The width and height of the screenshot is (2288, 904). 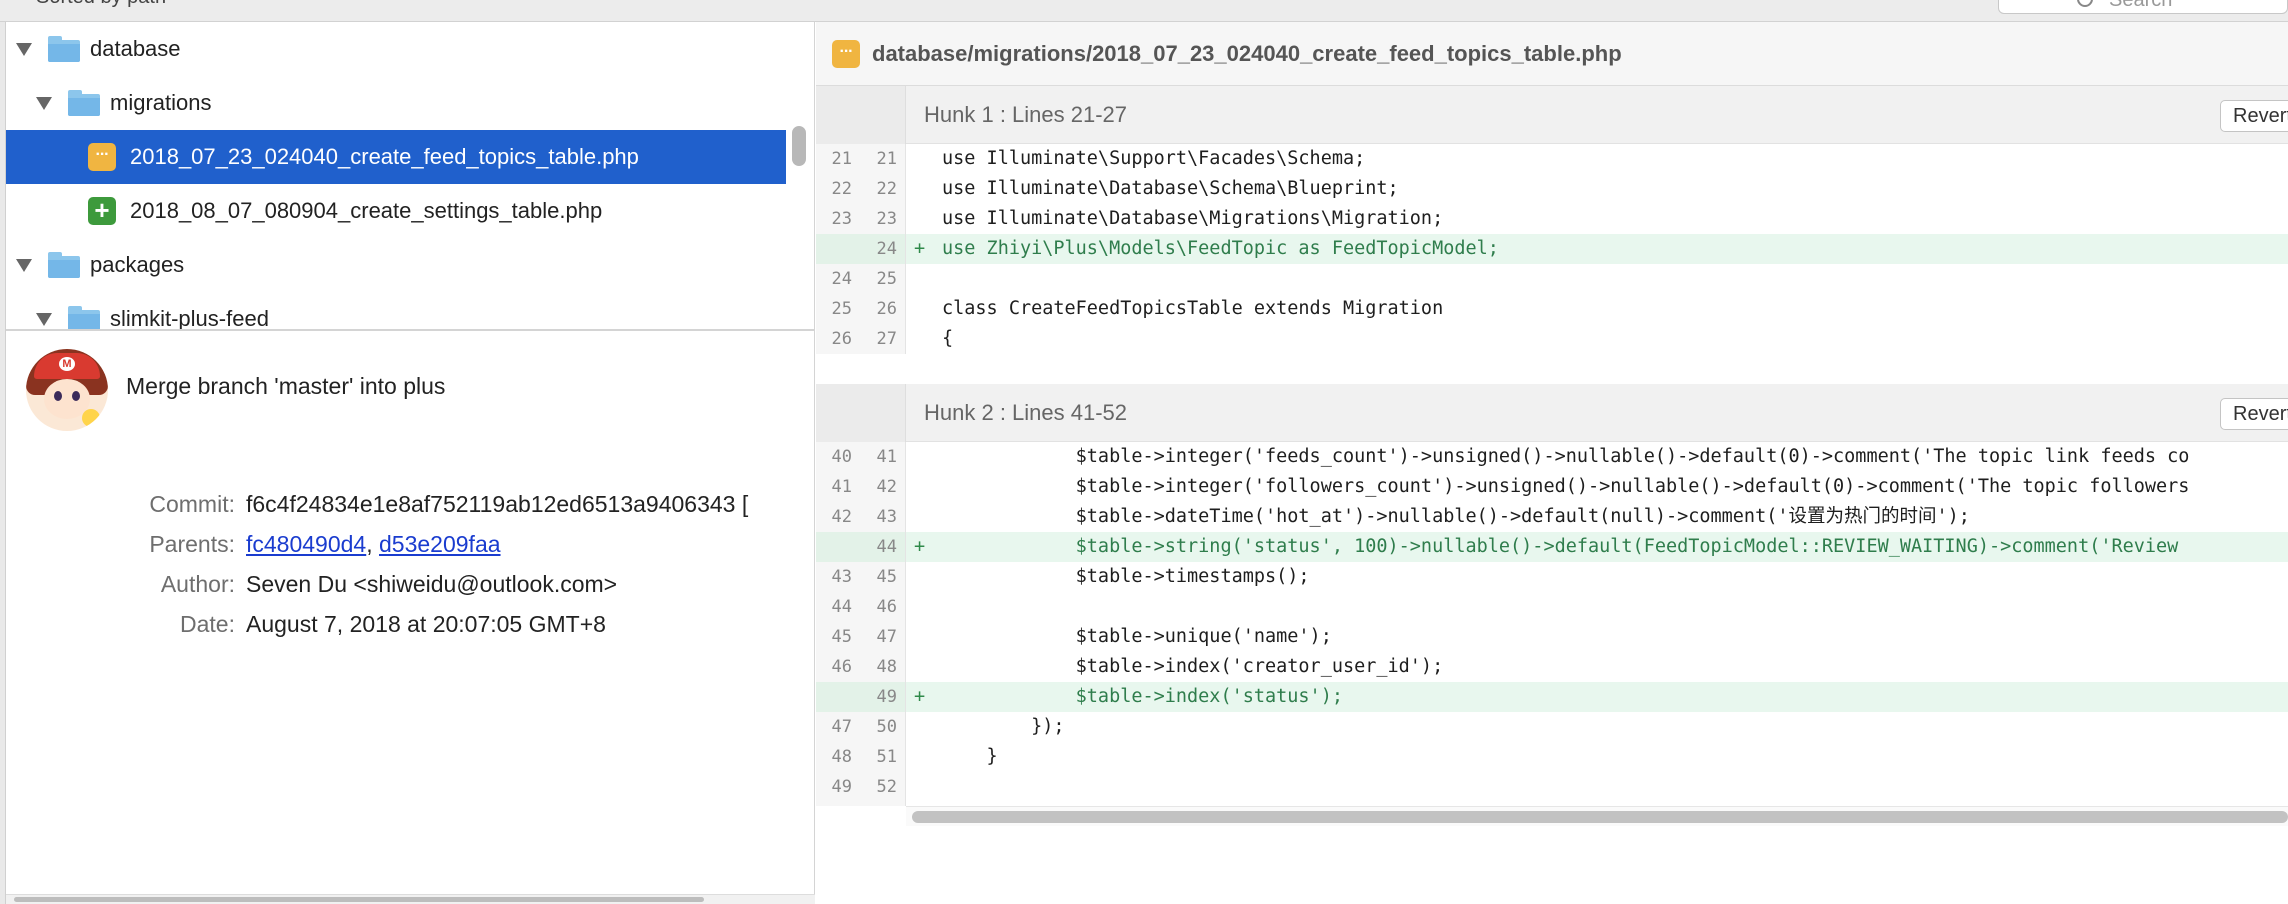 I want to click on tree-item-migrations: migrations, so click(x=396, y=103).